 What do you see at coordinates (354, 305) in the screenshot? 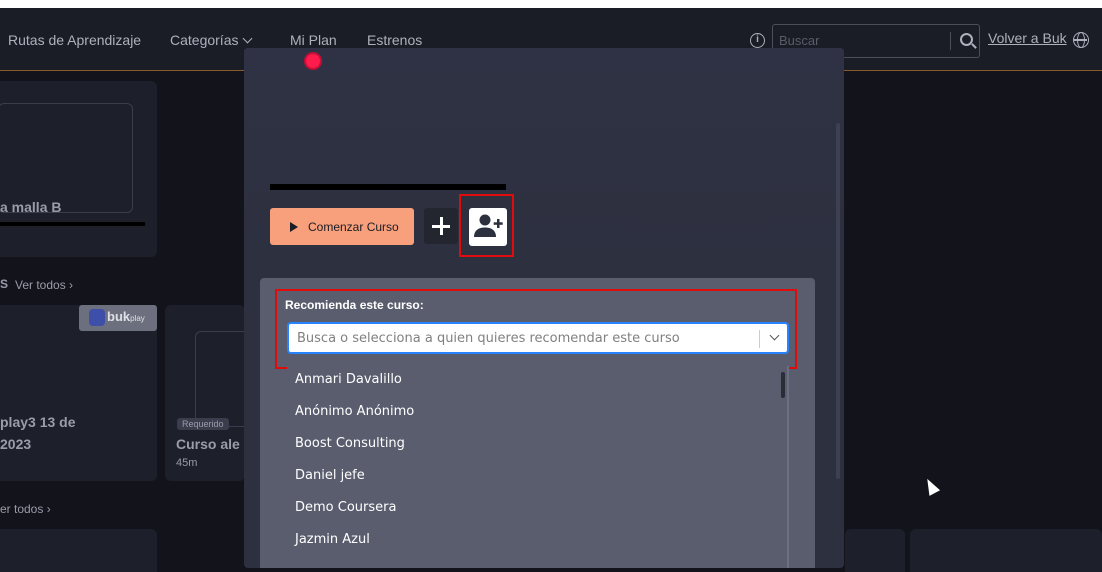
I see `recommend-title: Recomienda este curso:` at bounding box center [354, 305].